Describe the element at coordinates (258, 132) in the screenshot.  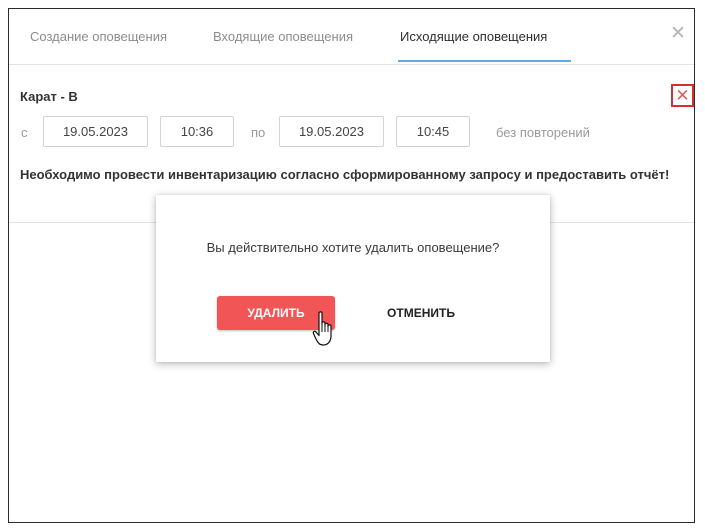
I see `to-label: по` at that location.